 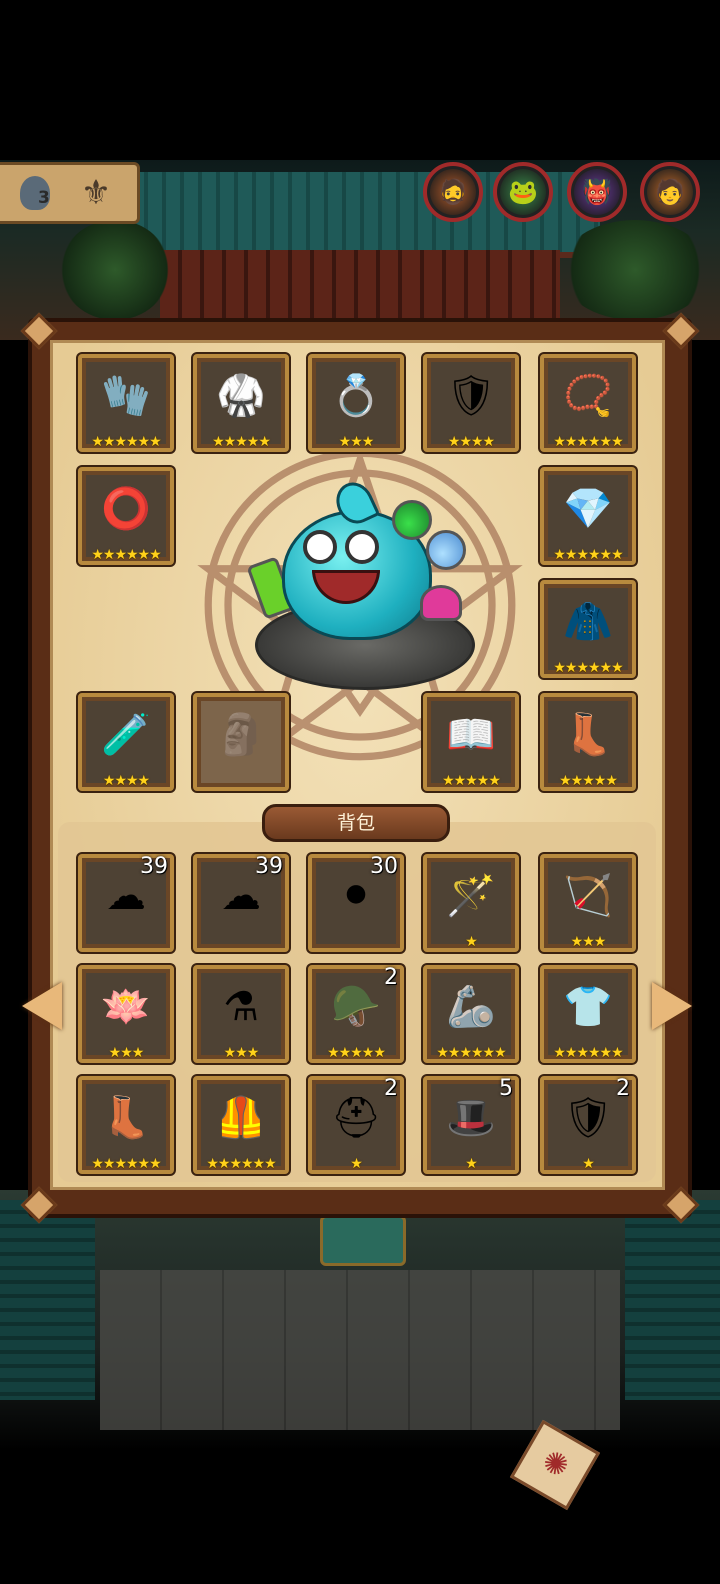 I want to click on equip-slot-cloak: 🧥 ★★★★★★, so click(x=588, y=629).